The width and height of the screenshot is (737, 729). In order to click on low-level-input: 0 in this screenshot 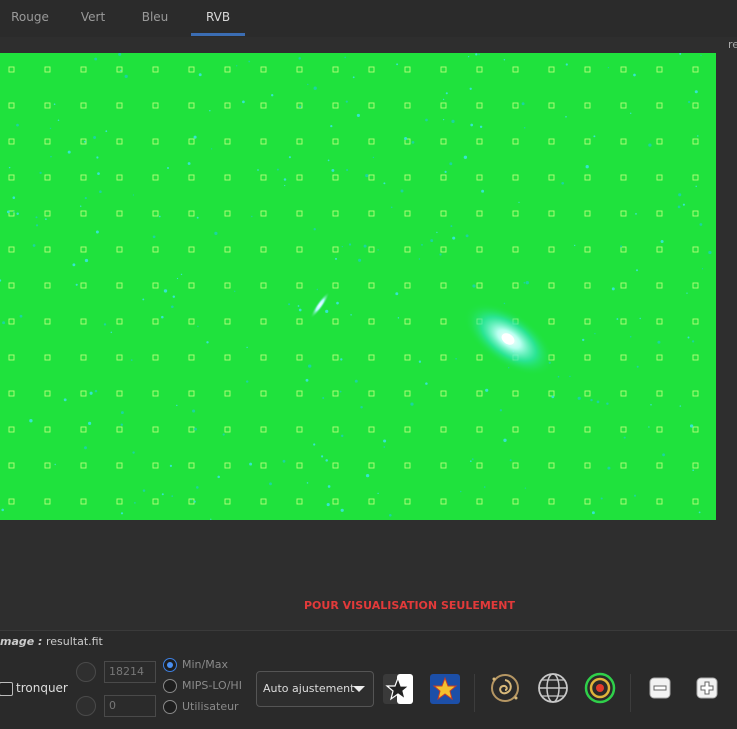, I will do `click(130, 706)`.